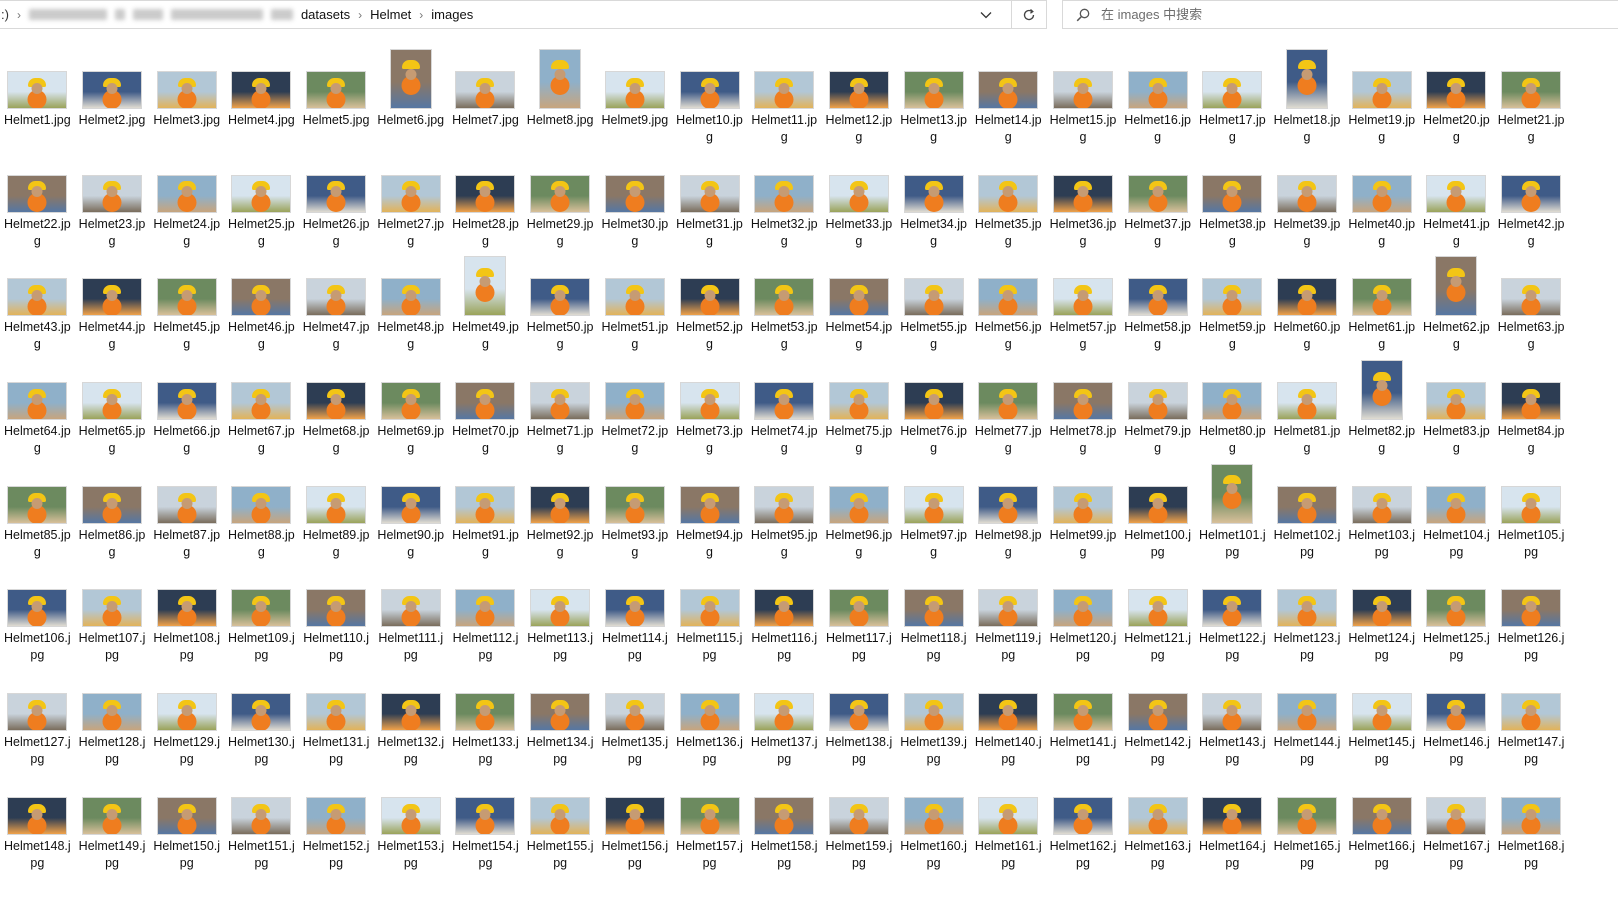 Image resolution: width=1618 pixels, height=903 pixels. Describe the element at coordinates (1456, 719) in the screenshot. I see `file-item: Helmet146.jpg` at that location.